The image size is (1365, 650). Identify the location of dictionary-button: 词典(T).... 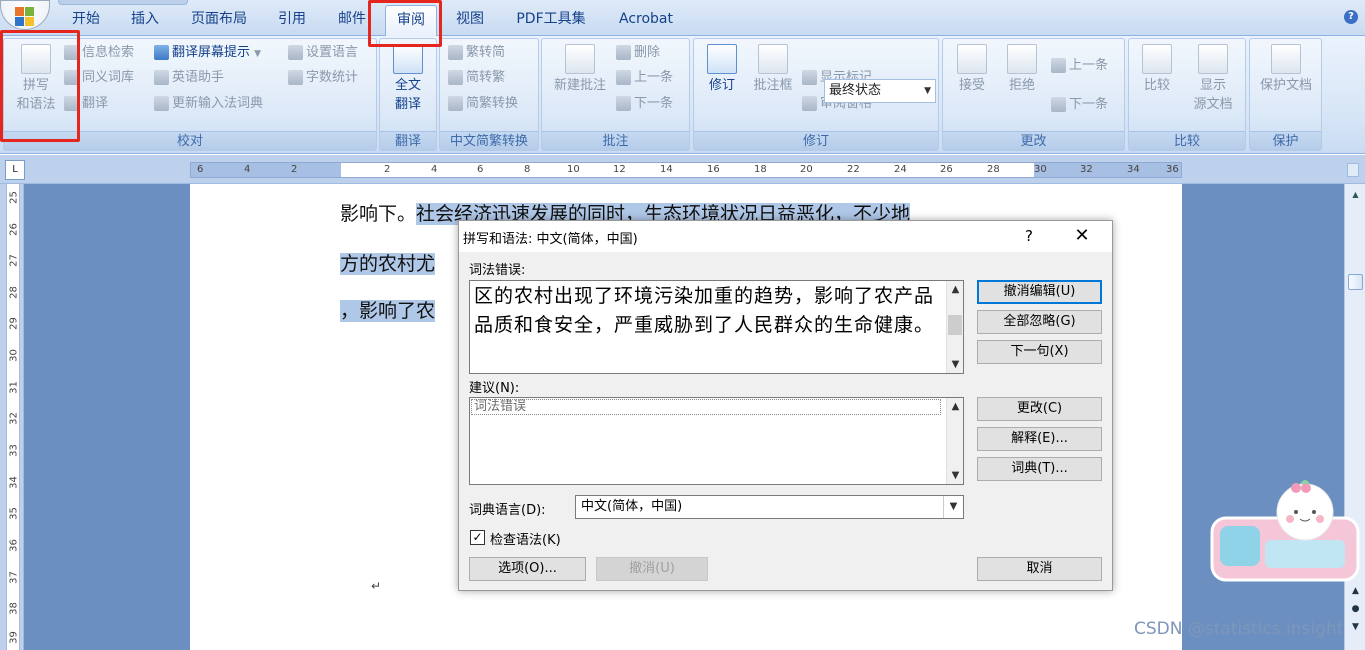
(1039, 469).